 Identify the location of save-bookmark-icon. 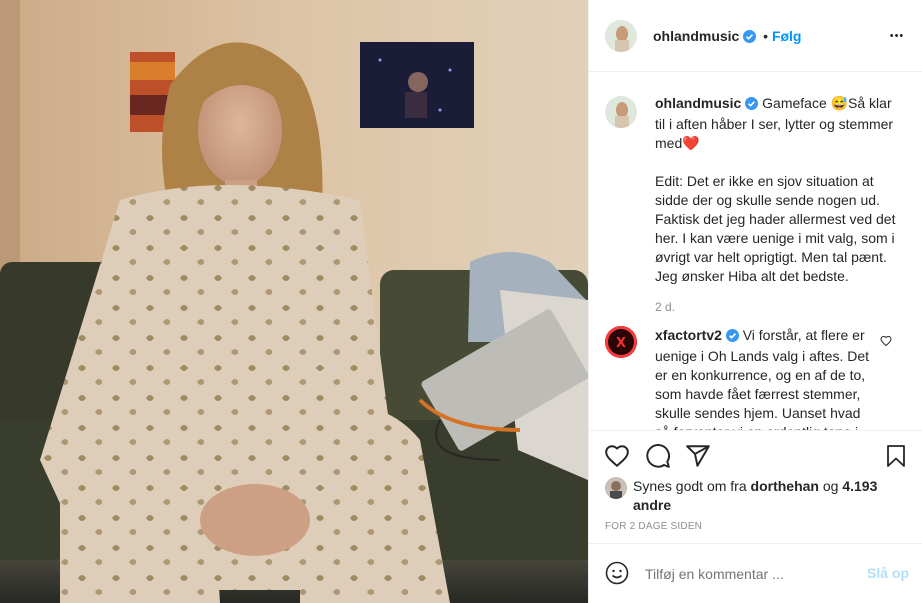
(896, 457).